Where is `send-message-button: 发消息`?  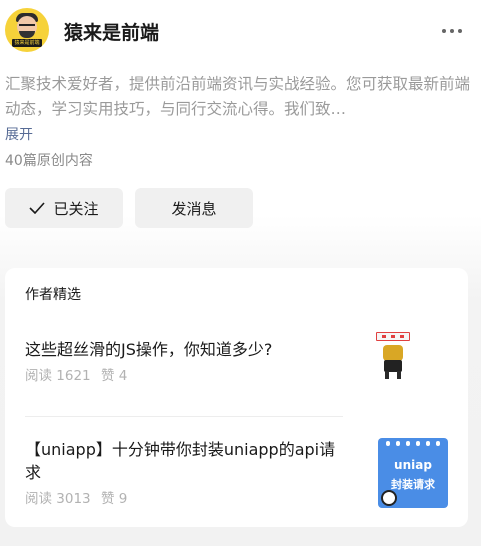
send-message-button: 发消息 is located at coordinates (194, 208).